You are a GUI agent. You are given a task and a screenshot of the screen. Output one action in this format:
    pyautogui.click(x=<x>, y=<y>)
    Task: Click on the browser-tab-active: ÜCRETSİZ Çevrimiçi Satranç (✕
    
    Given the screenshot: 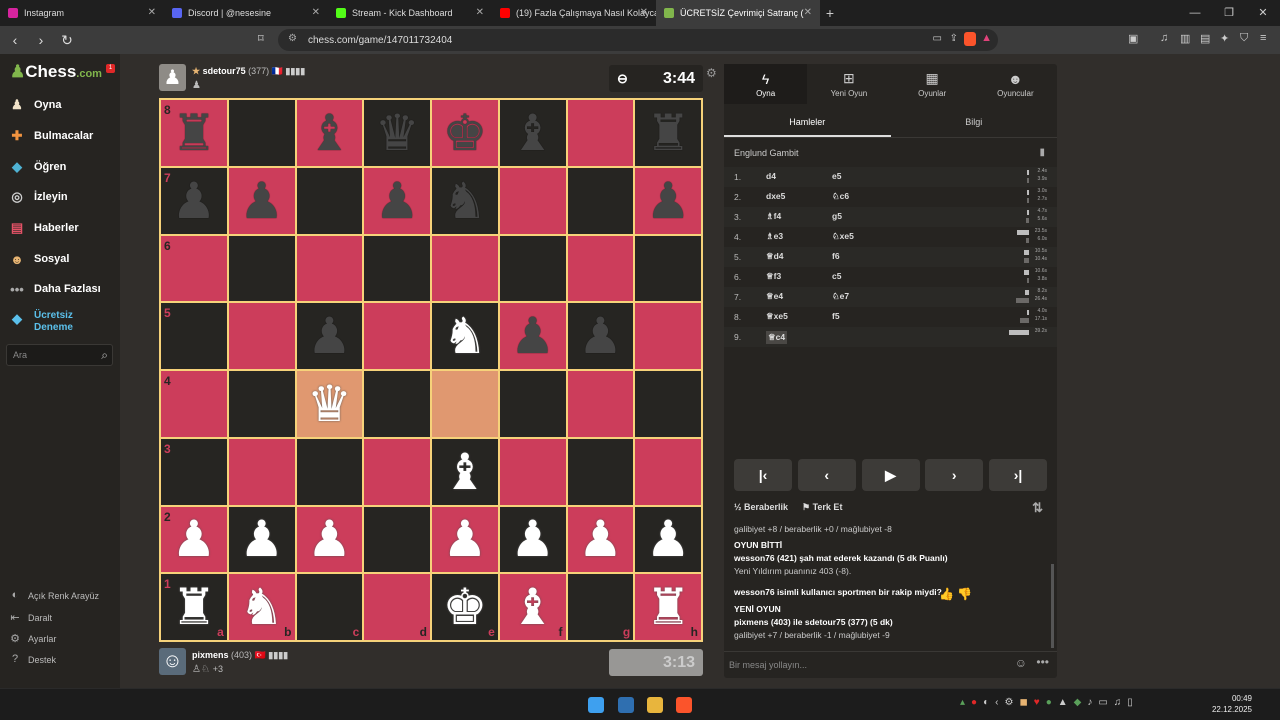 What is the action you would take?
    pyautogui.click(x=738, y=13)
    